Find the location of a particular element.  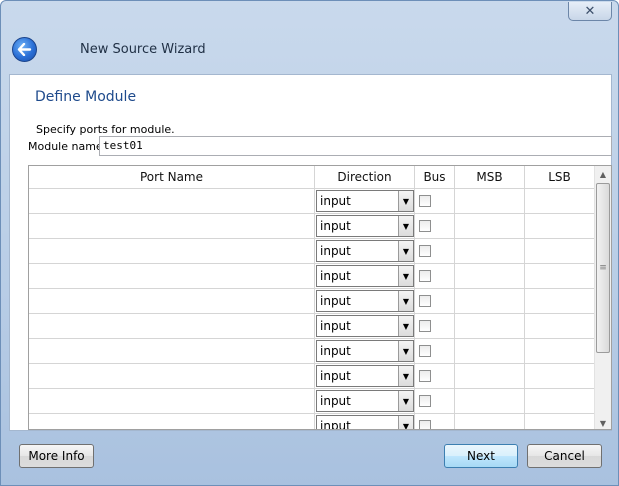

vertical-scrollbar: ▲ ≡ ▼ is located at coordinates (602, 297).